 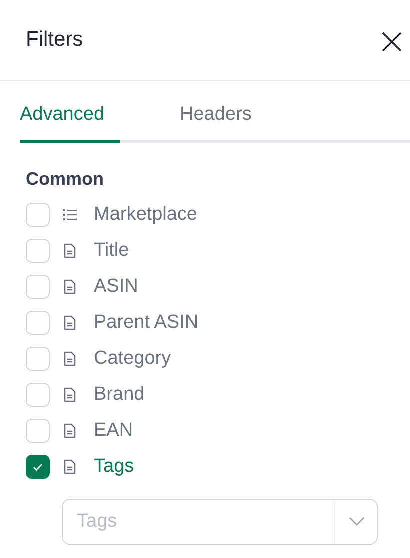 I want to click on tab: Advanced, so click(x=70, y=123).